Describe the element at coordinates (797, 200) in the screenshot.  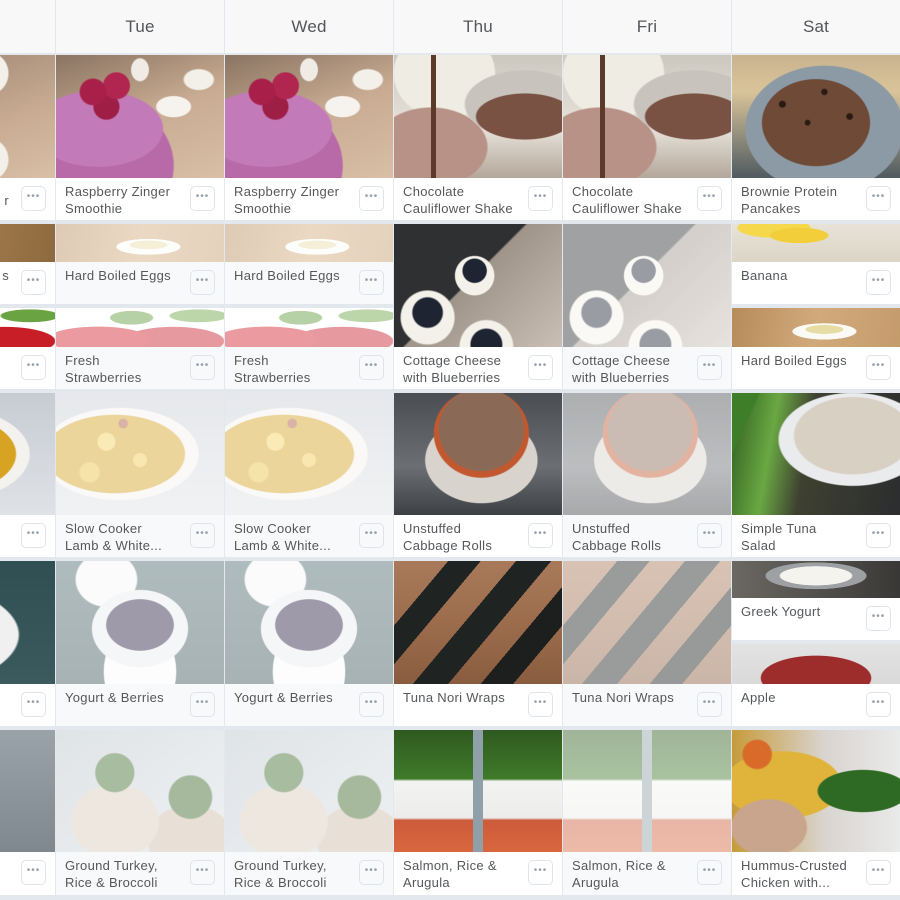
I see `meal-name: Brownie Protein Pancakes` at that location.